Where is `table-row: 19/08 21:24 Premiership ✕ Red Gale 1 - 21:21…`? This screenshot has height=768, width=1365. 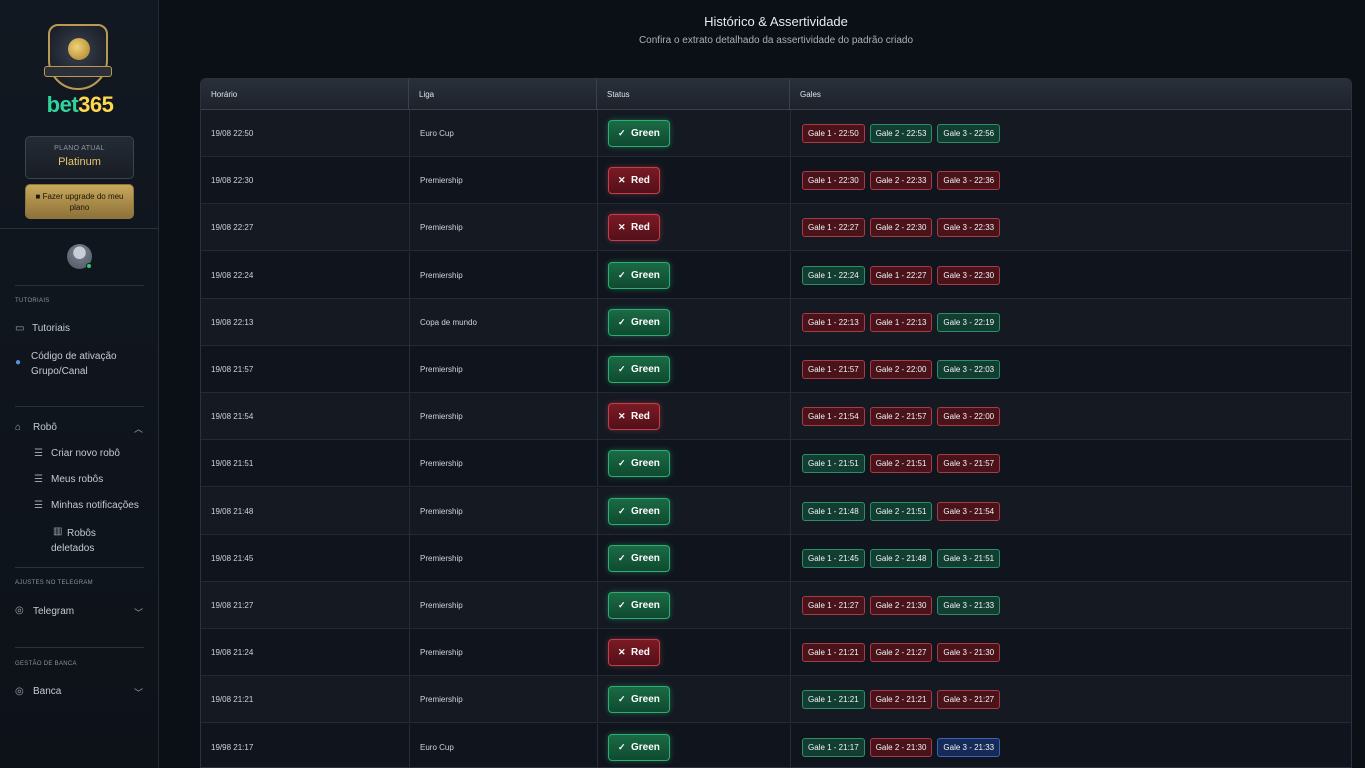
table-row: 19/08 21:24 Premiership ✕ Red Gale 1 - 21:21… is located at coordinates (776, 653).